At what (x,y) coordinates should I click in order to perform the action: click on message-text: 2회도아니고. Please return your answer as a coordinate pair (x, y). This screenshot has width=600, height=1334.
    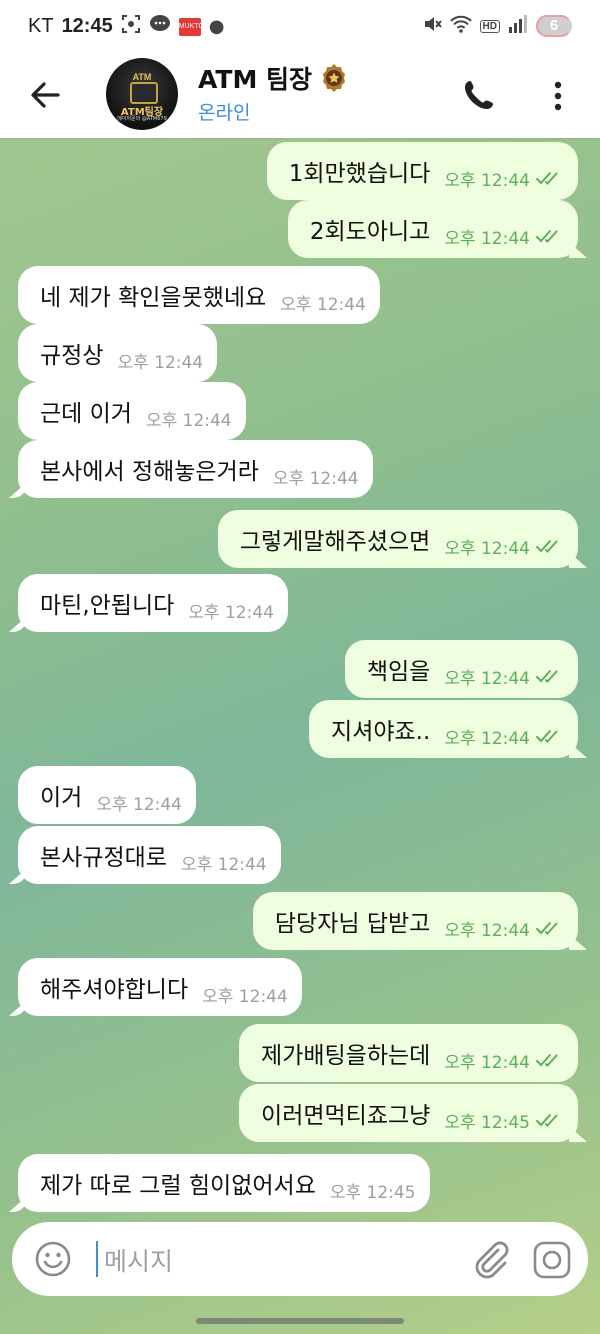
    Looking at the image, I should click on (370, 232).